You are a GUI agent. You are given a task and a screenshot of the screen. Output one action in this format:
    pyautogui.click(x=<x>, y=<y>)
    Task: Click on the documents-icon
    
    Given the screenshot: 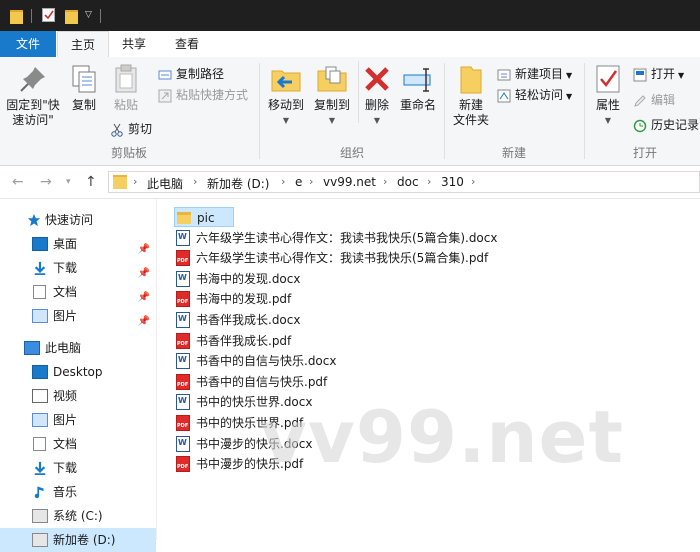 What is the action you would take?
    pyautogui.click(x=39, y=292)
    